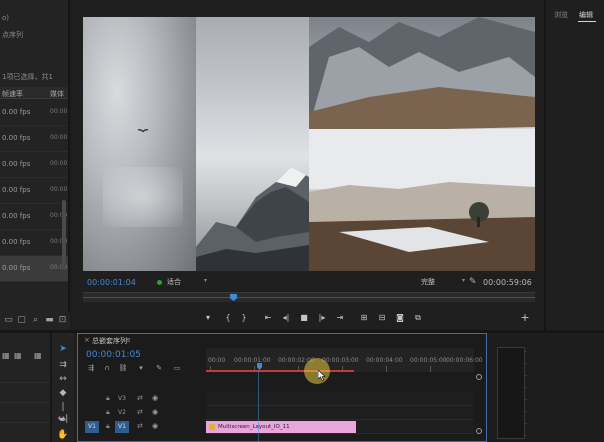  What do you see at coordinates (63, 393) in the screenshot?
I see `razor-tool-icon: ◆` at bounding box center [63, 393].